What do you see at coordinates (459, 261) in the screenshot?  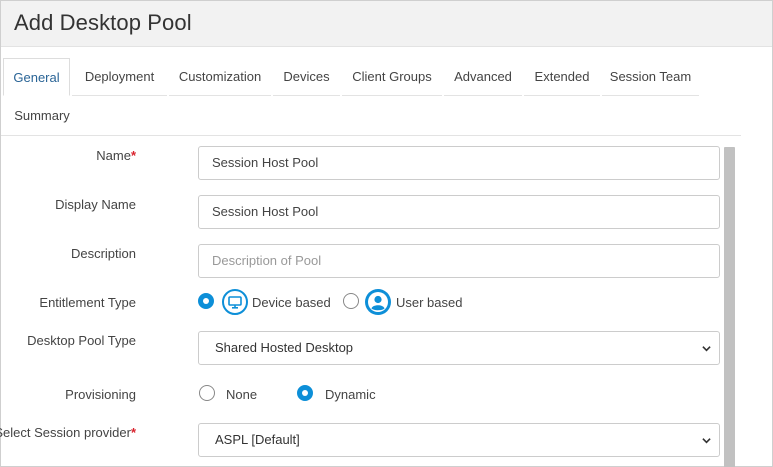 I see `description-input: Description of Pool` at bounding box center [459, 261].